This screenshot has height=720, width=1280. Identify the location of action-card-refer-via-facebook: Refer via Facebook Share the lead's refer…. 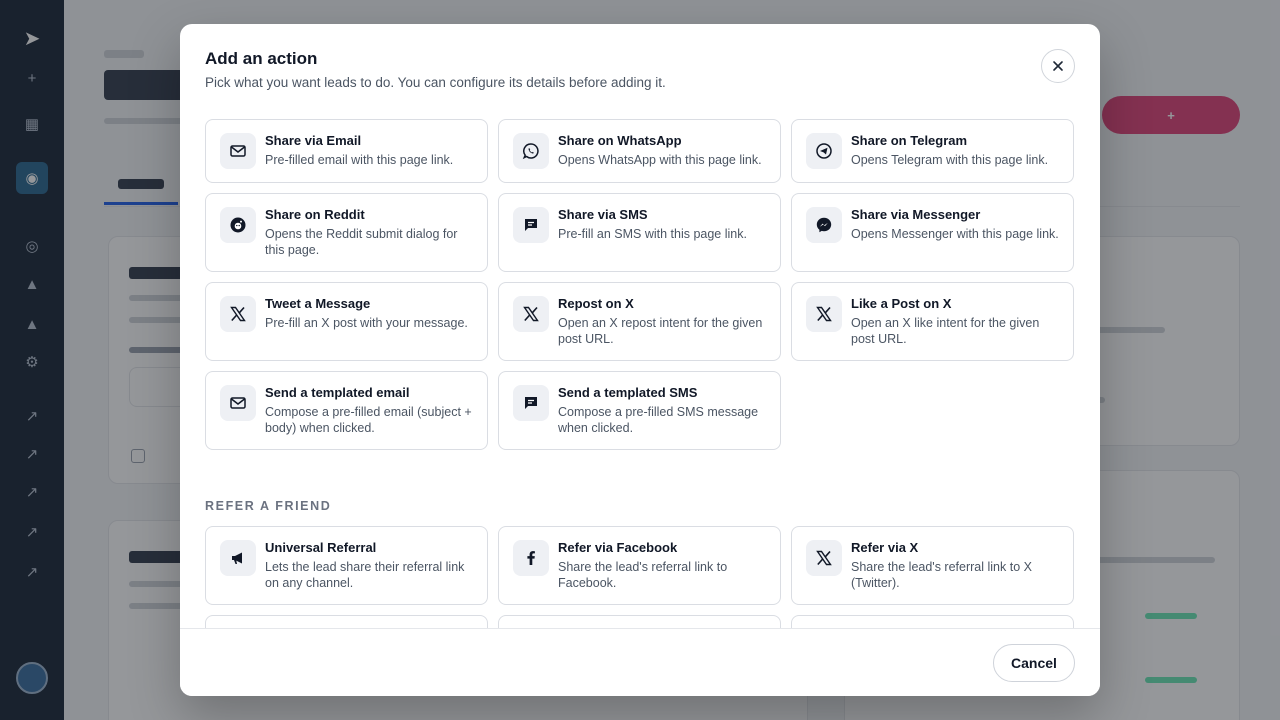
(639, 565).